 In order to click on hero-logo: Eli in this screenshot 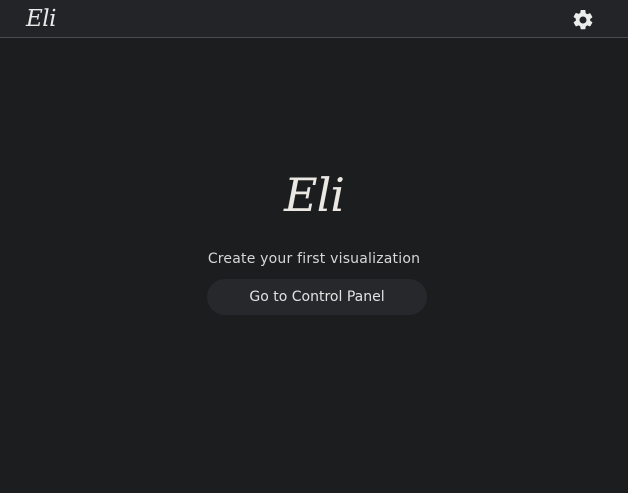, I will do `click(314, 195)`.